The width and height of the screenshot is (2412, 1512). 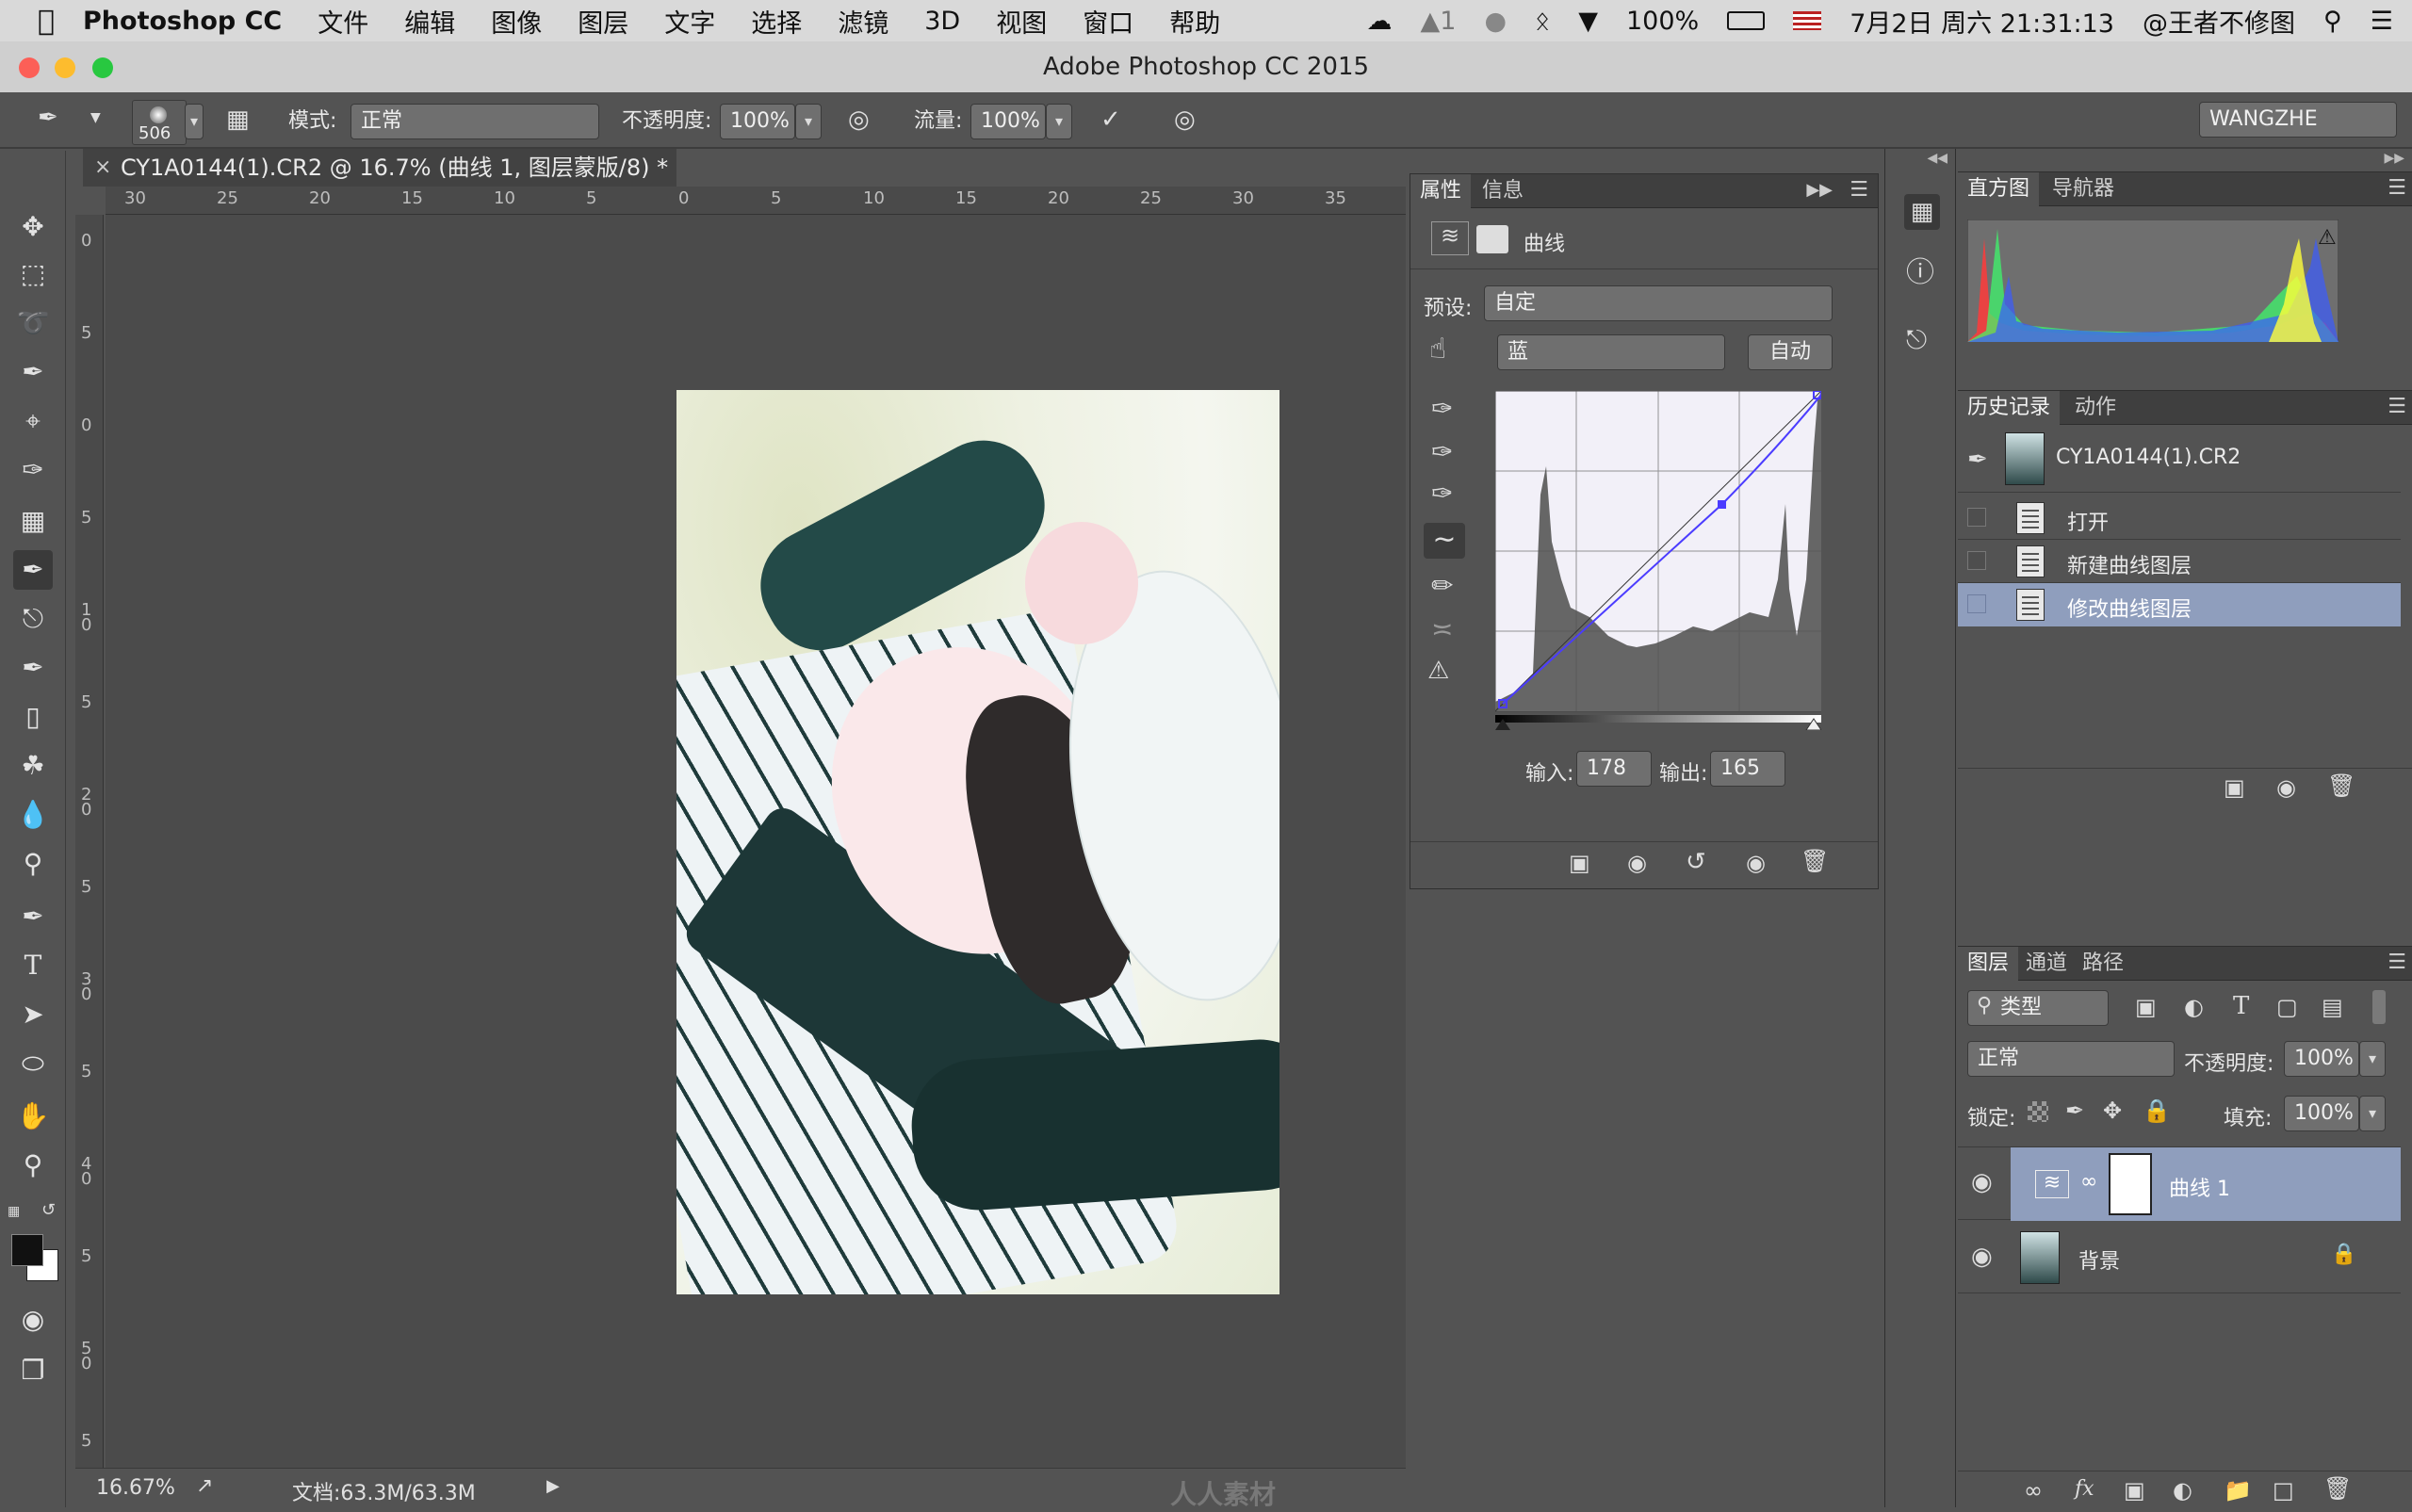 I want to click on default-colors-icon: ▦, so click(x=14, y=1211).